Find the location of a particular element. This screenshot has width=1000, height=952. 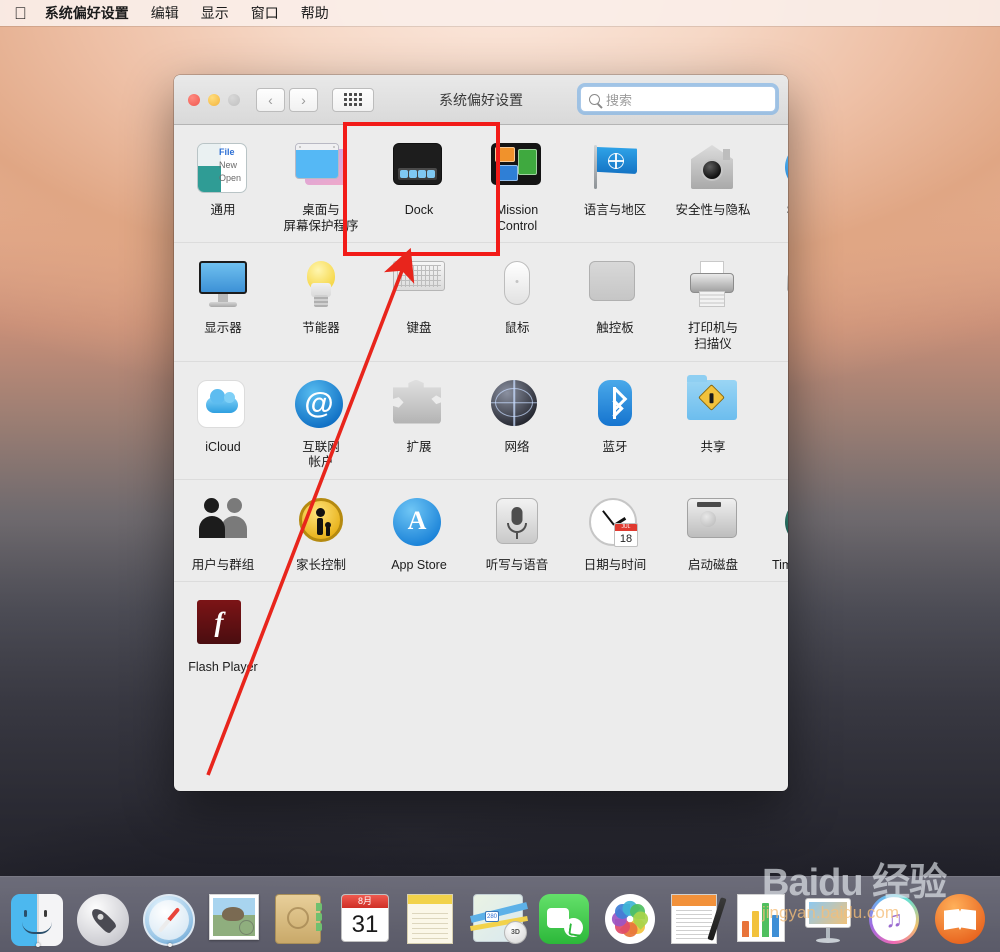

dock-item-numbers is located at coordinates (764, 915).